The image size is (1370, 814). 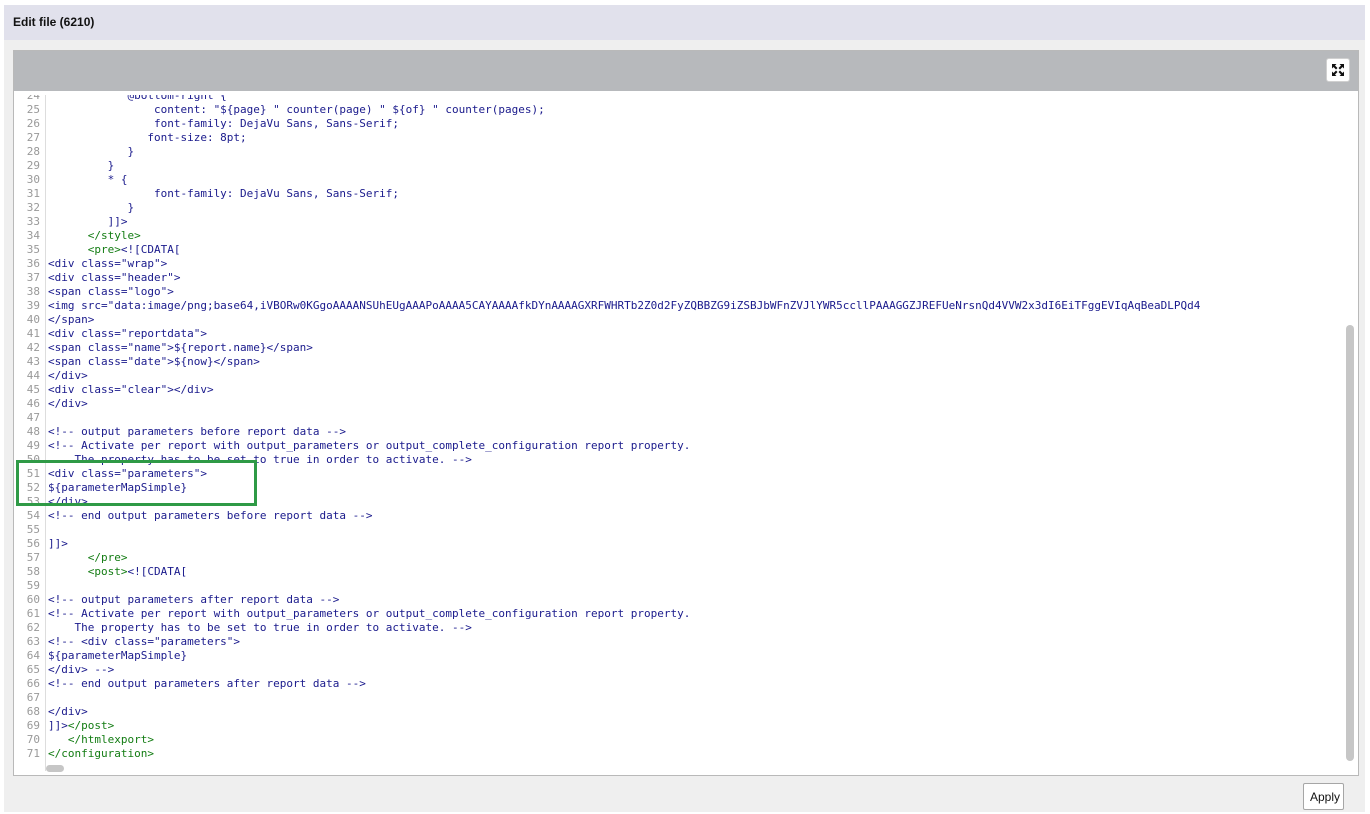 What do you see at coordinates (33, 123) in the screenshot?
I see `line-number: 26` at bounding box center [33, 123].